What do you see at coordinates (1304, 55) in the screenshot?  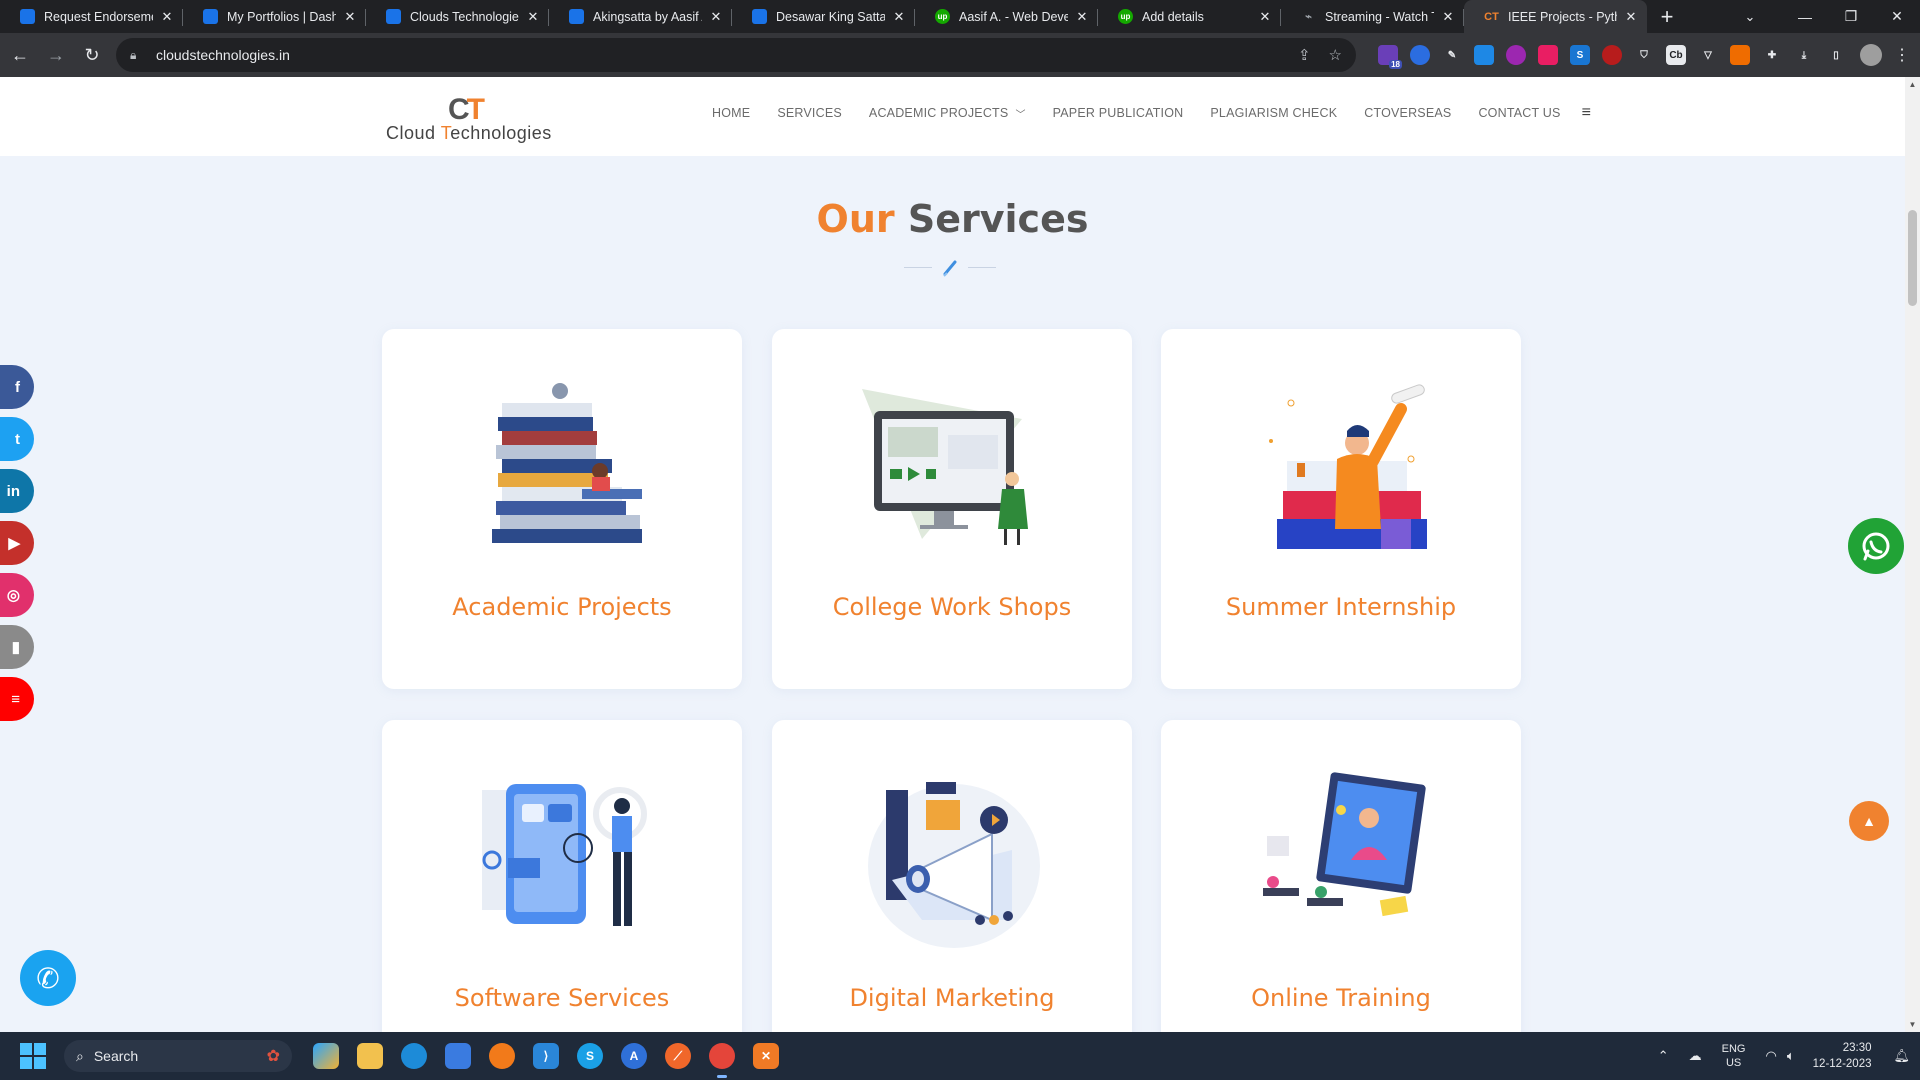 I see `share-icon: ⇪` at bounding box center [1304, 55].